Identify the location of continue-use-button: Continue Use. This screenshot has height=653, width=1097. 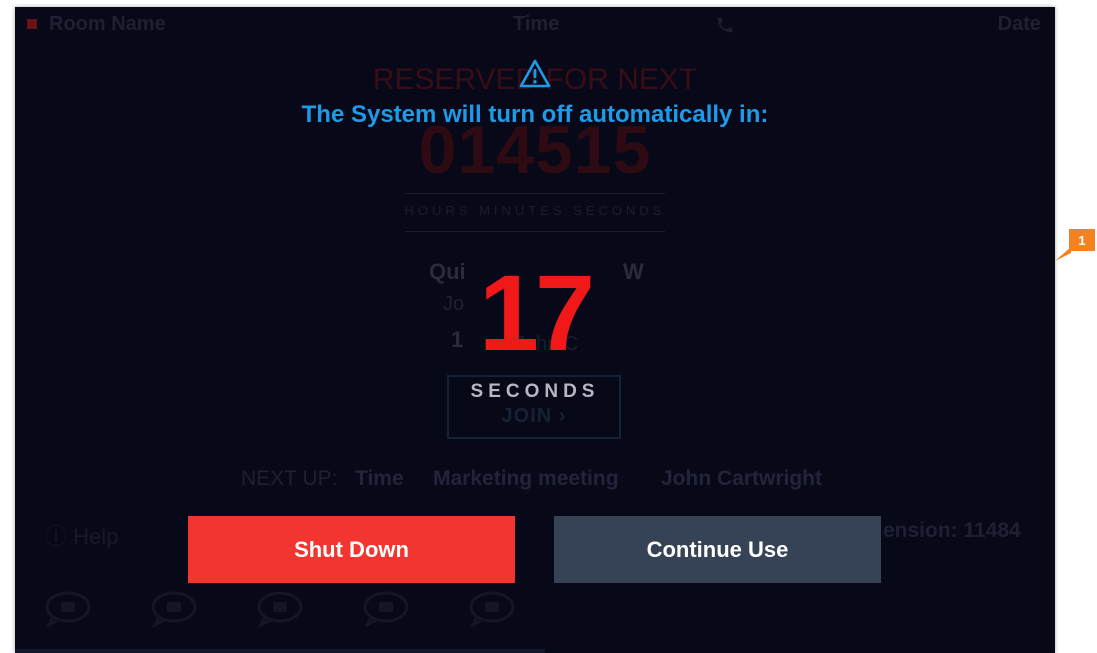
(717, 549).